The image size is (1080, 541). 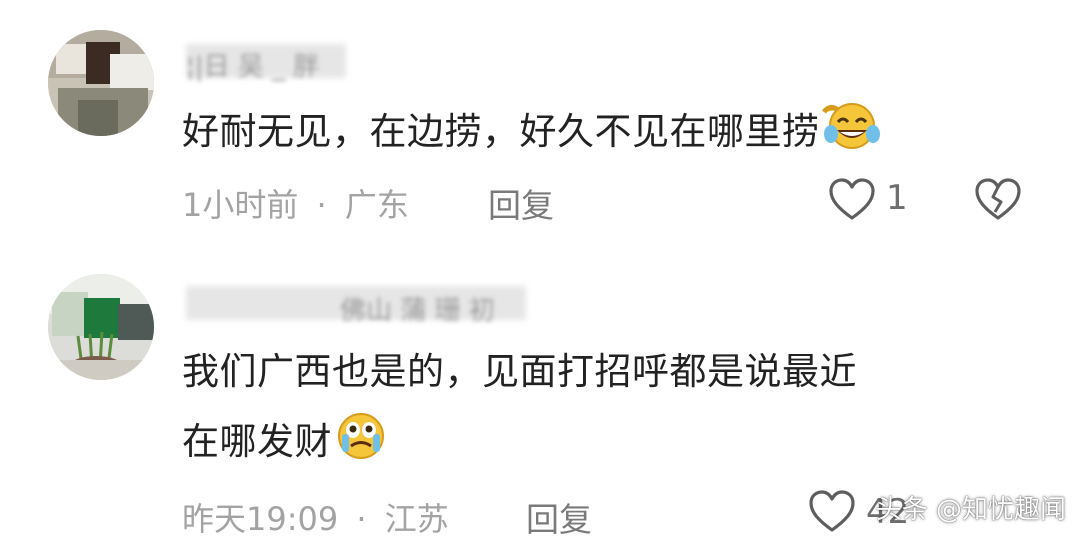 I want to click on broken-heart-icon, so click(x=998, y=202).